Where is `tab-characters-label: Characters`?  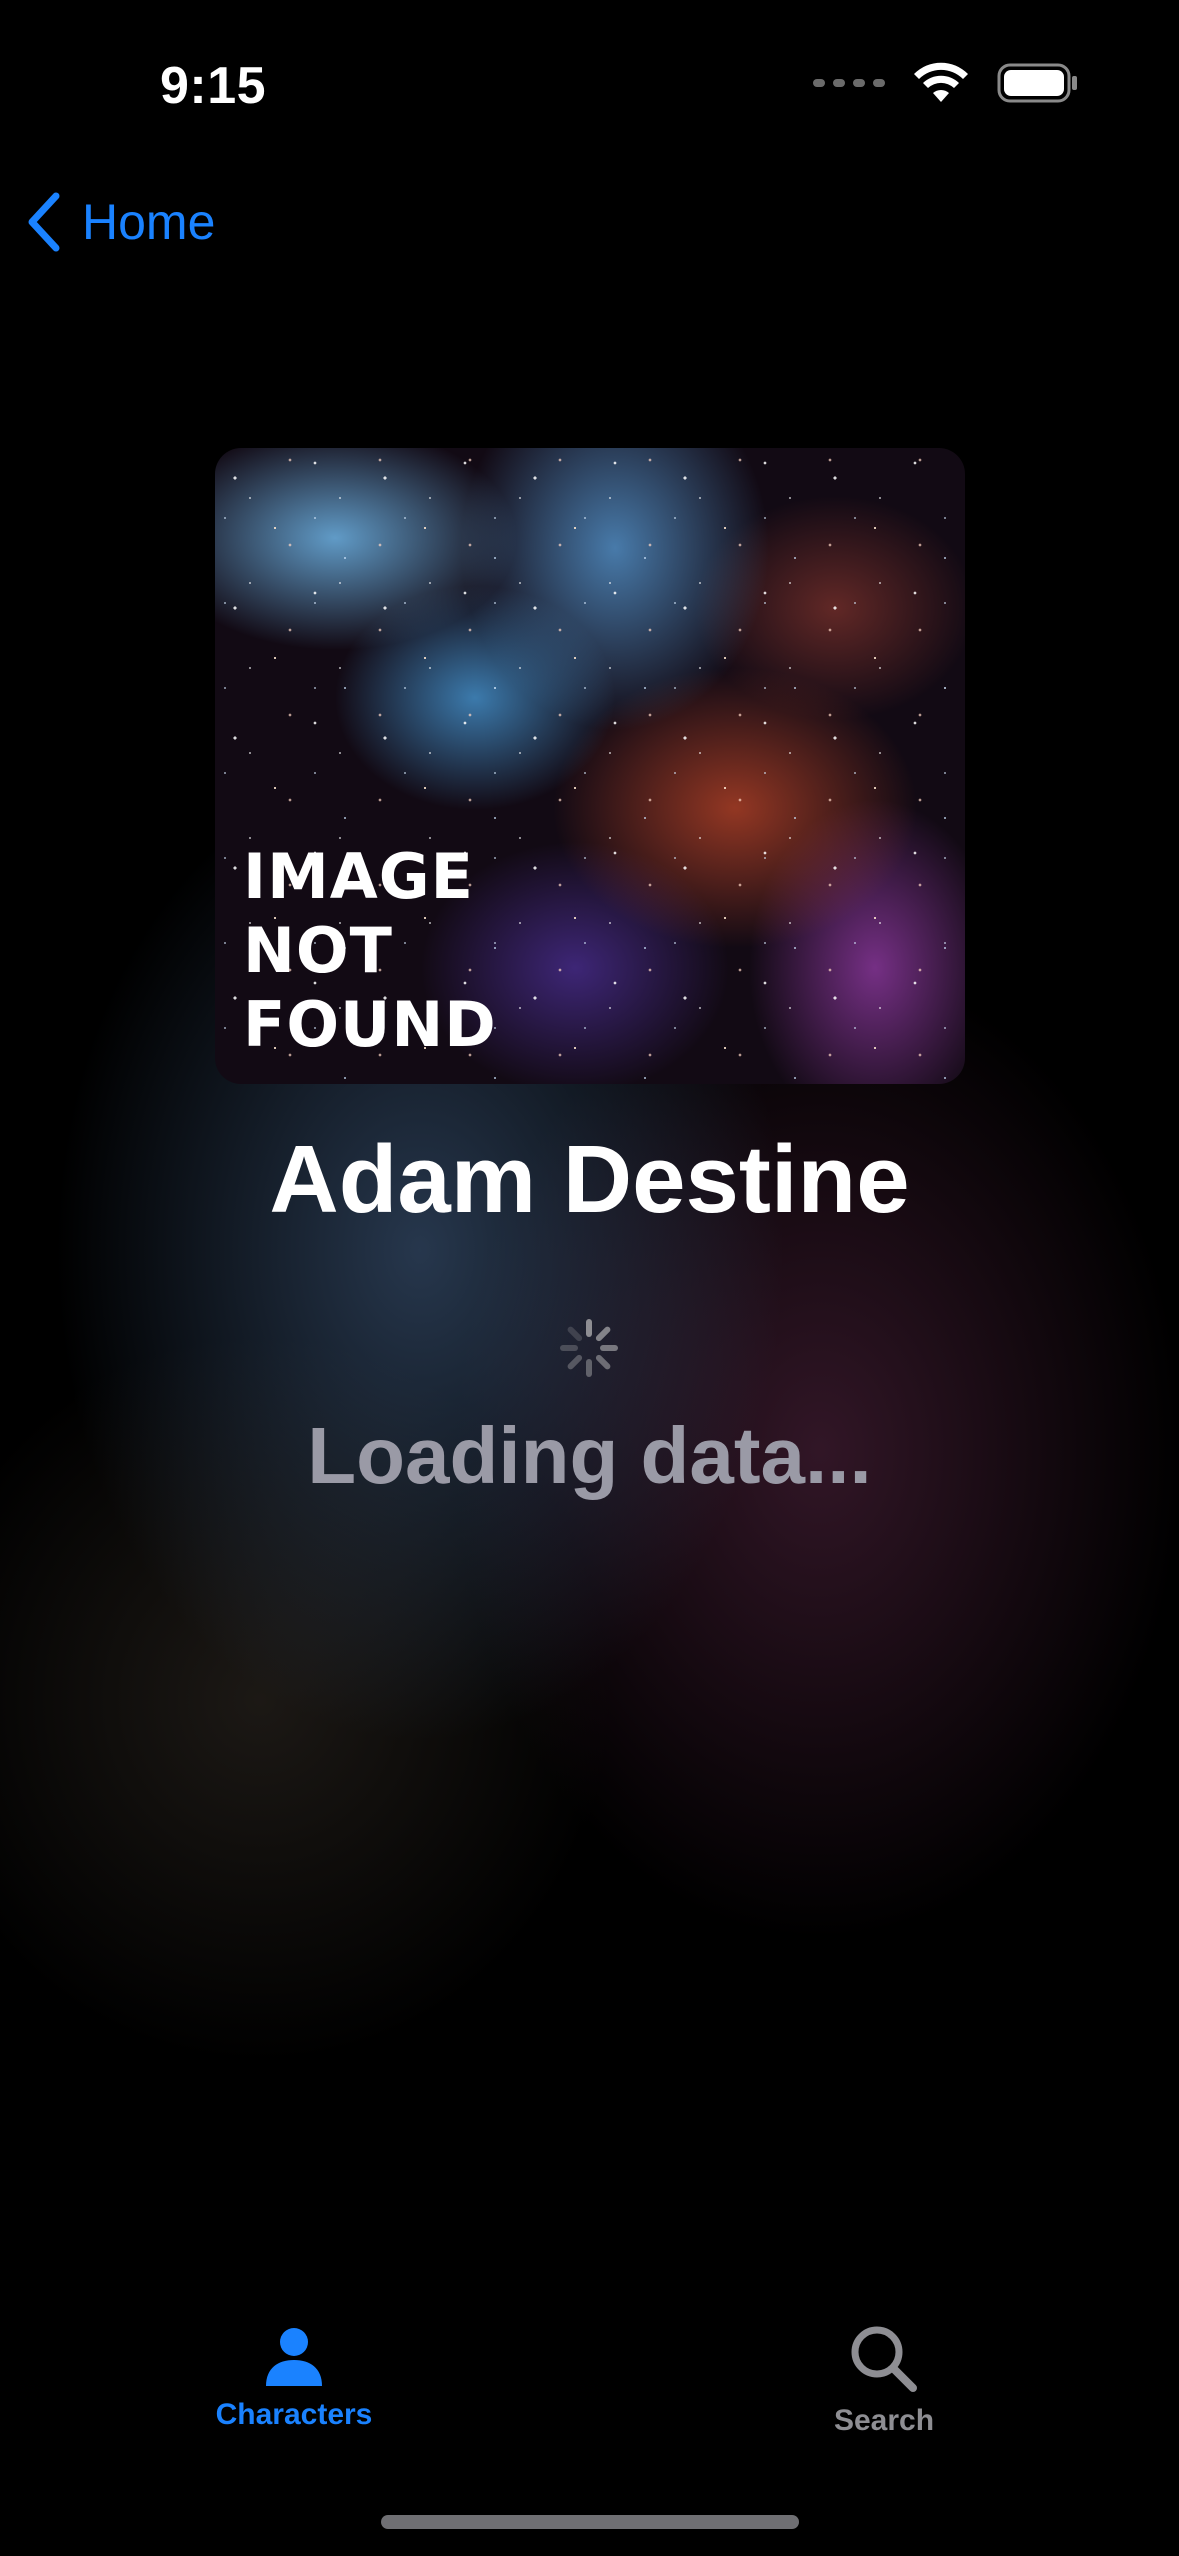 tab-characters-label: Characters is located at coordinates (294, 2414).